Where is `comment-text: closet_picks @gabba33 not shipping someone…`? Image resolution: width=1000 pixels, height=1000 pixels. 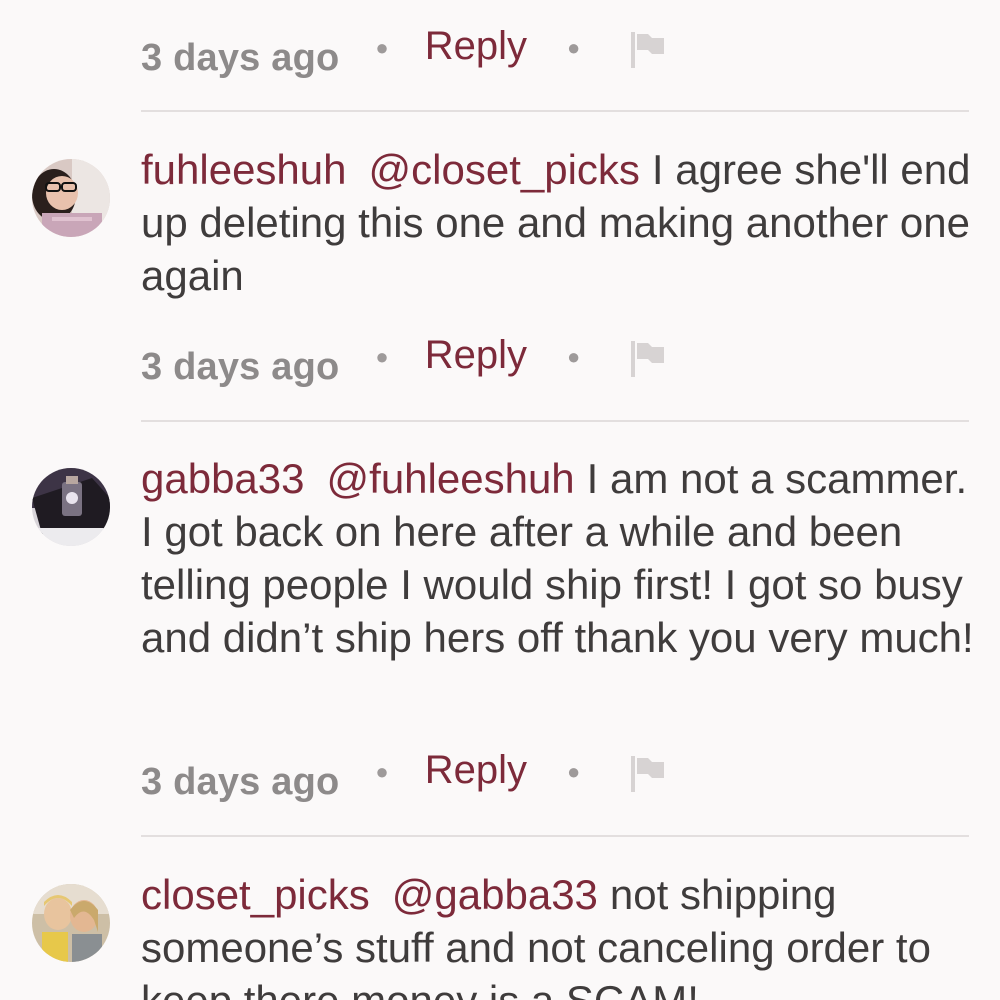
comment-text: closet_picks @gabba33 not shipping someone… is located at coordinates (561, 934).